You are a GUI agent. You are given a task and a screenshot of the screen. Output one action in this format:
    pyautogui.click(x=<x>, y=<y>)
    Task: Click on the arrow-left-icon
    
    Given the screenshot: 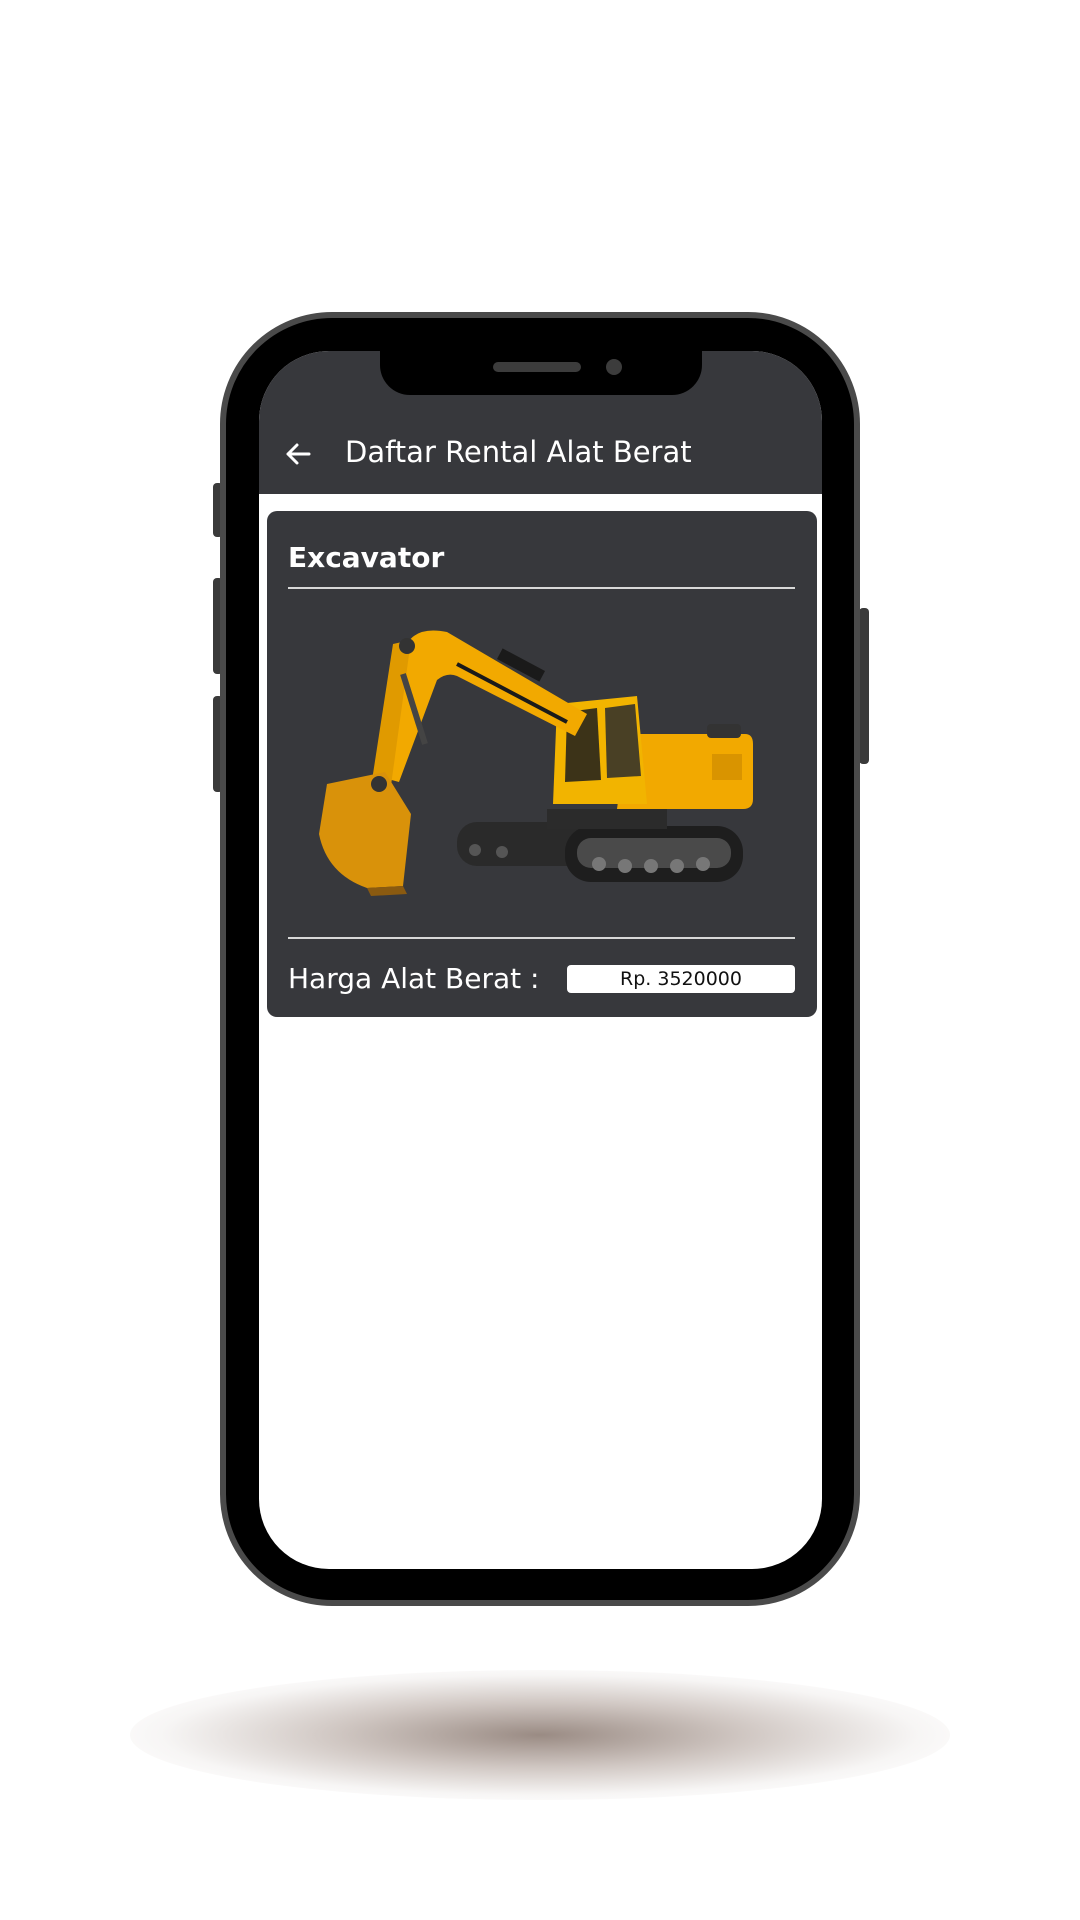 What is the action you would take?
    pyautogui.click(x=298, y=454)
    